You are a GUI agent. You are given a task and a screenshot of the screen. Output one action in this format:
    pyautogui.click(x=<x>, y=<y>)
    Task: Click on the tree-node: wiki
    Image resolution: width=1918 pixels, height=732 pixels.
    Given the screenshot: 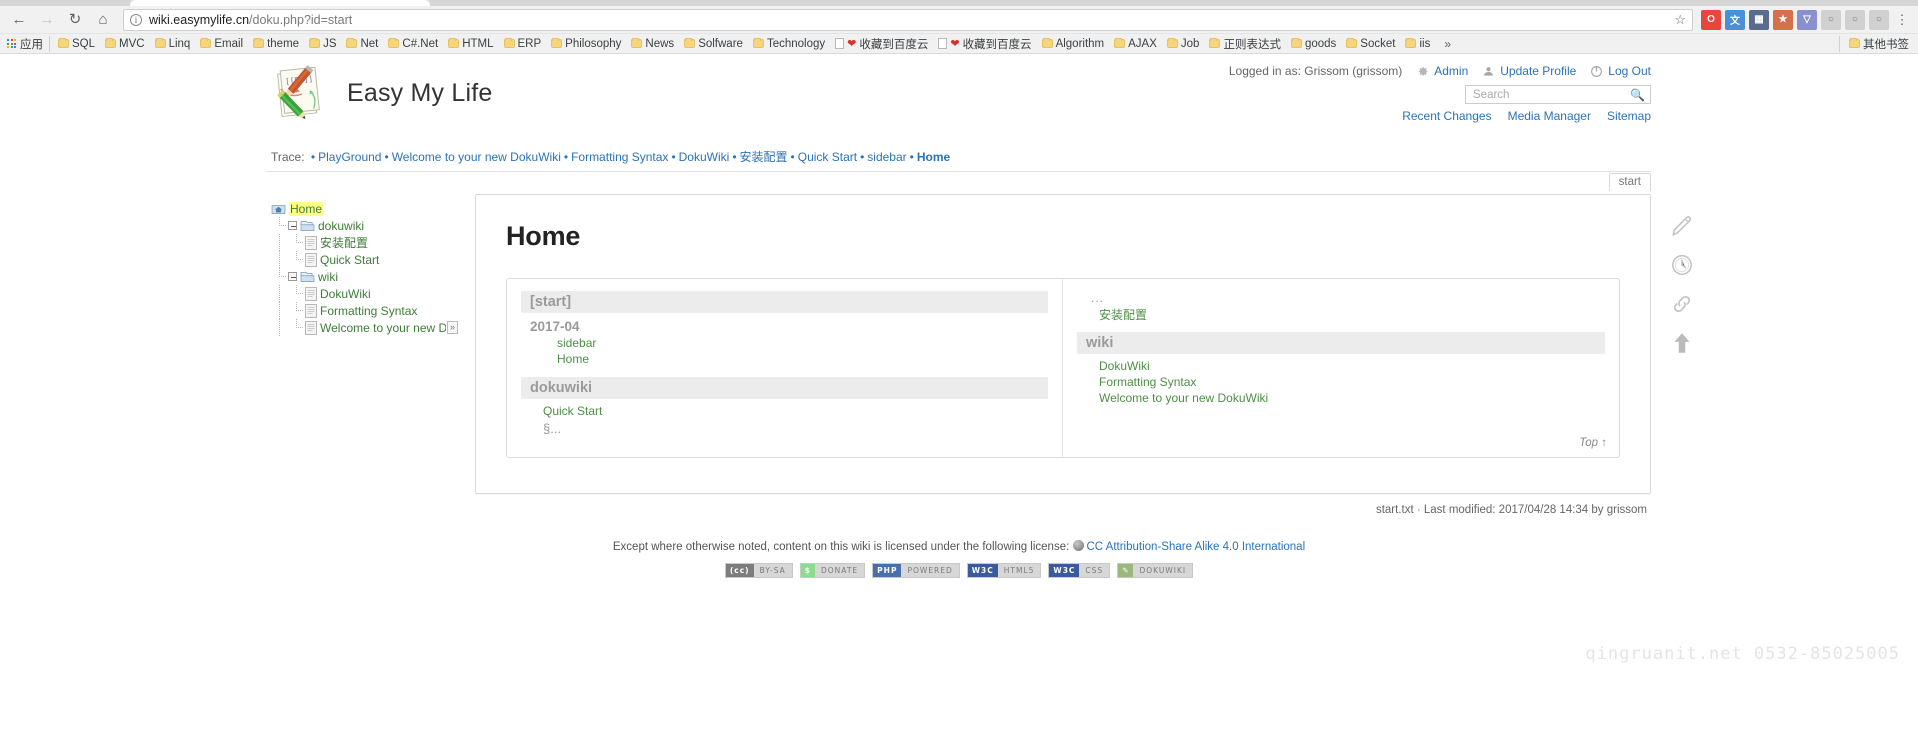 What is the action you would take?
    pyautogui.click(x=368, y=276)
    